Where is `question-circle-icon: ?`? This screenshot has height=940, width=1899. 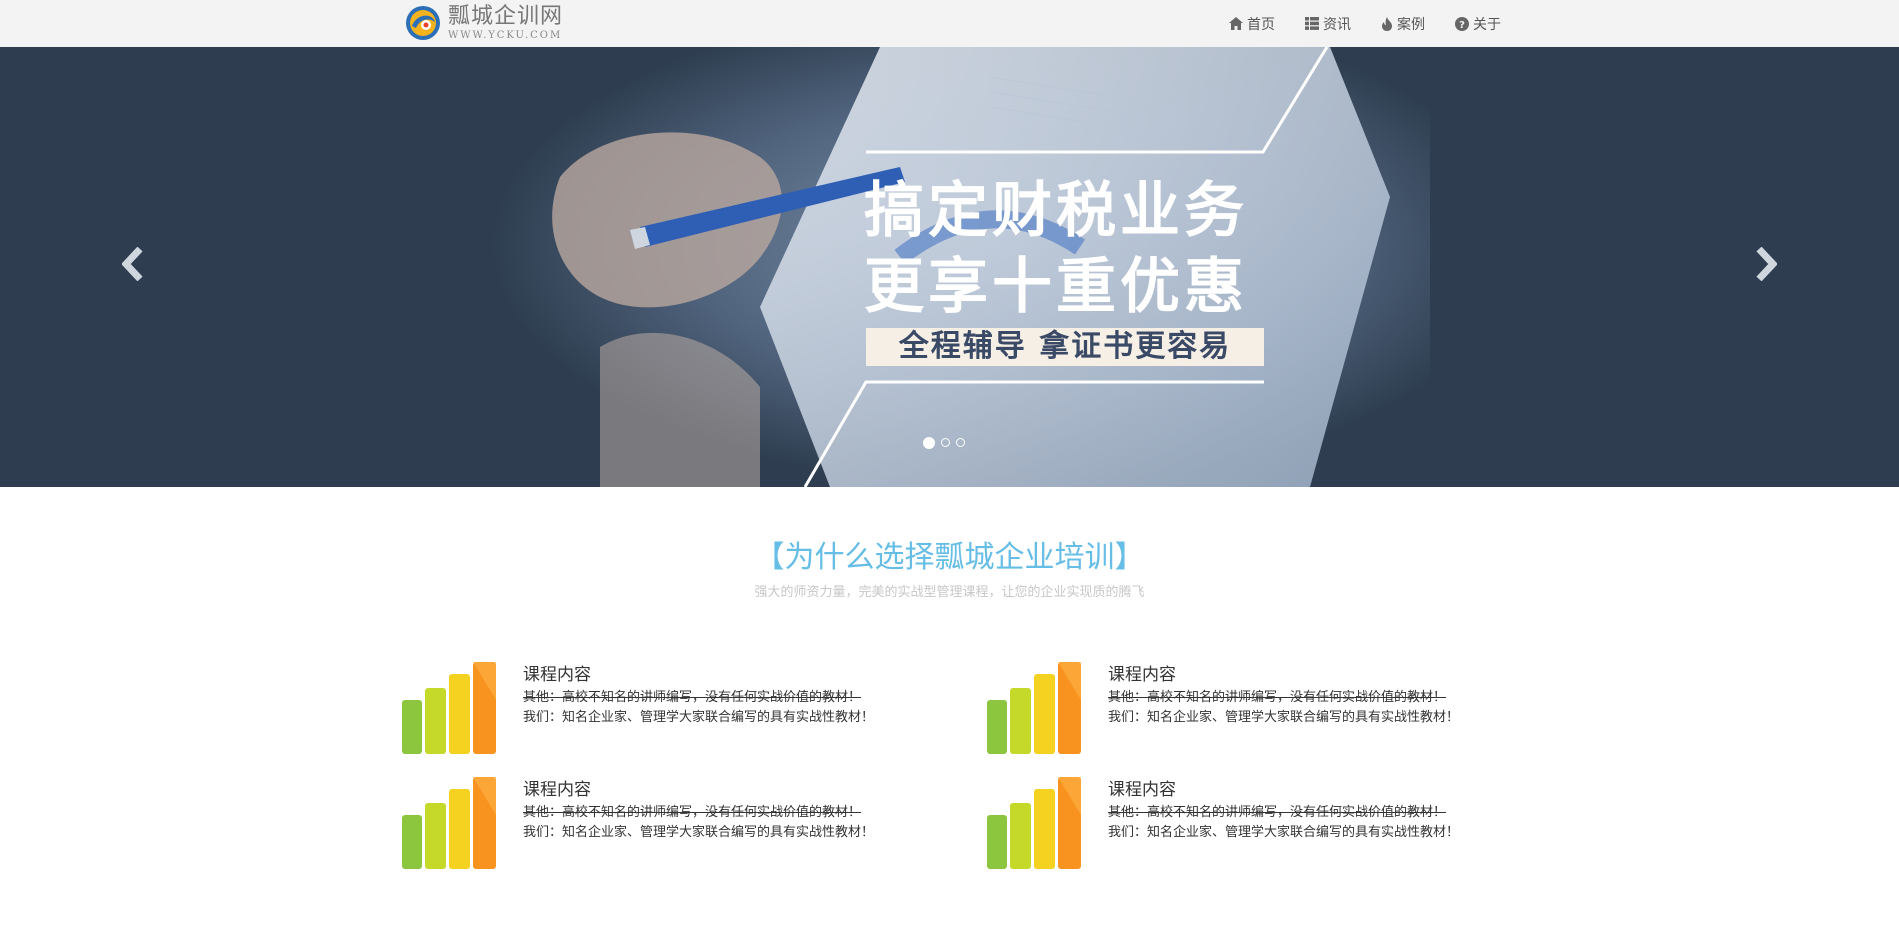
question-circle-icon: ? is located at coordinates (1462, 23).